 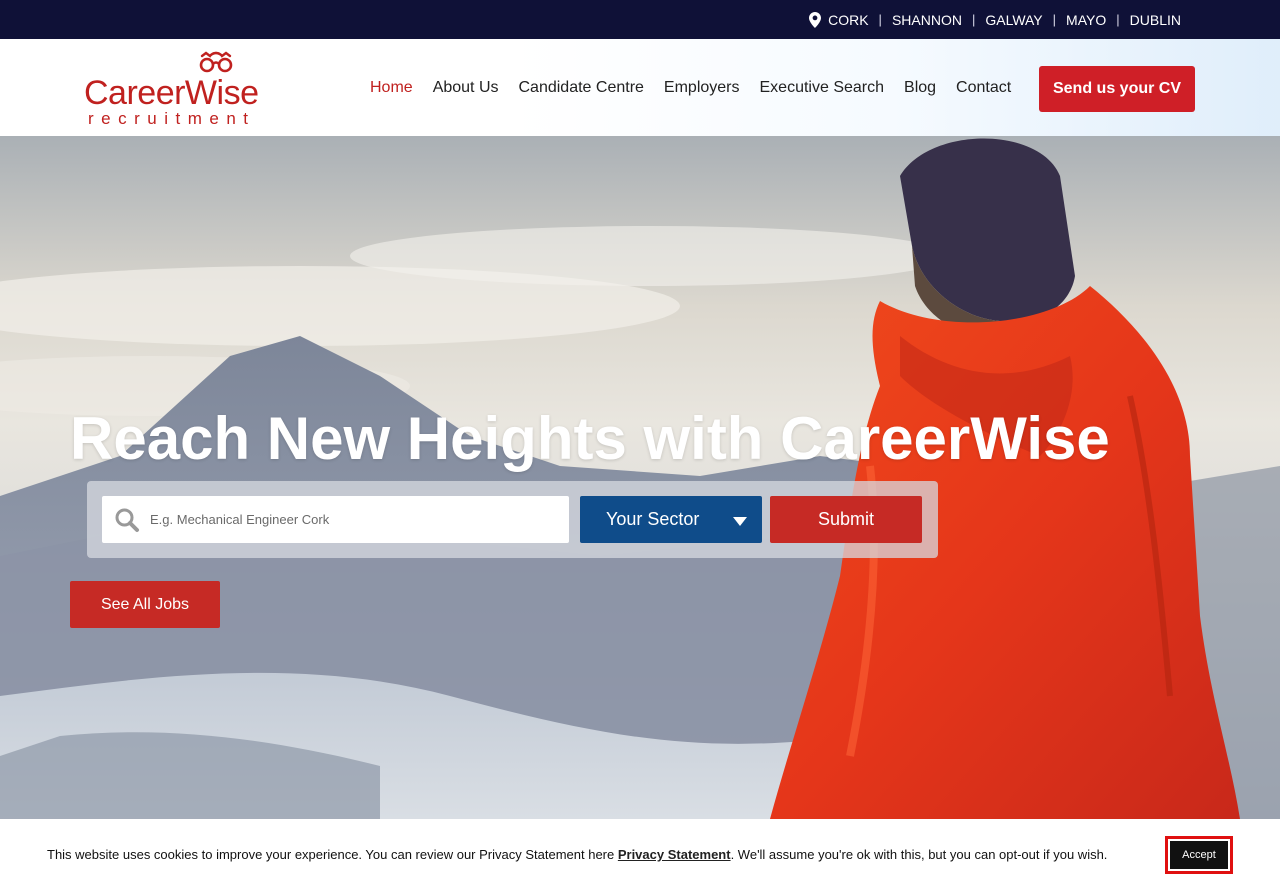 I want to click on top-bar: CORK | SHANNON | GALWAY | MAYO | DUBLIN, so click(x=640, y=19).